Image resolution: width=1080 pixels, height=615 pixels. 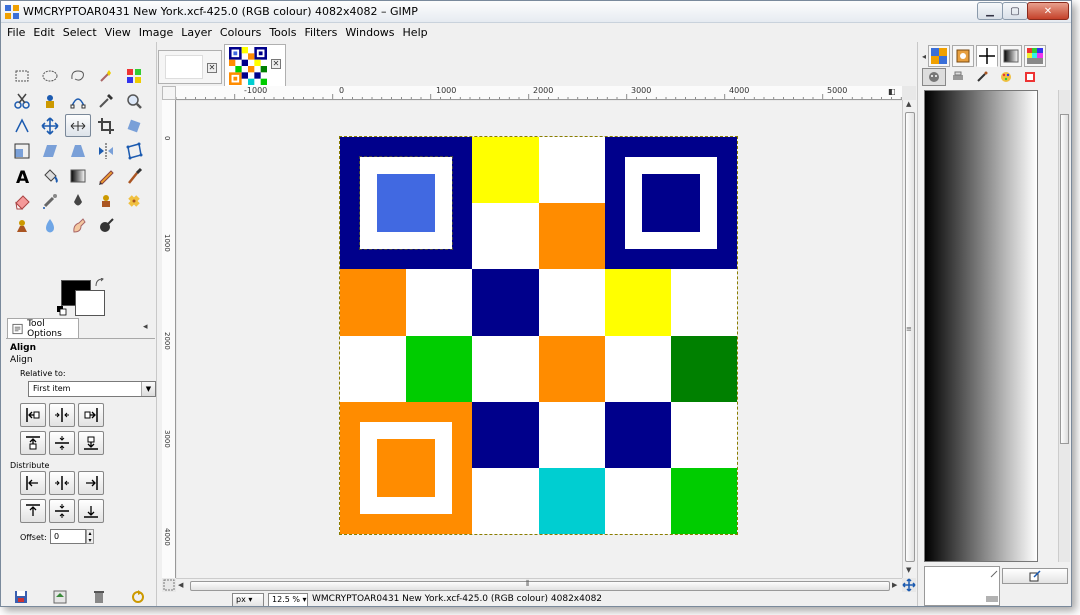 What do you see at coordinates (80, 32) in the screenshot?
I see `menu-select: Select` at bounding box center [80, 32].